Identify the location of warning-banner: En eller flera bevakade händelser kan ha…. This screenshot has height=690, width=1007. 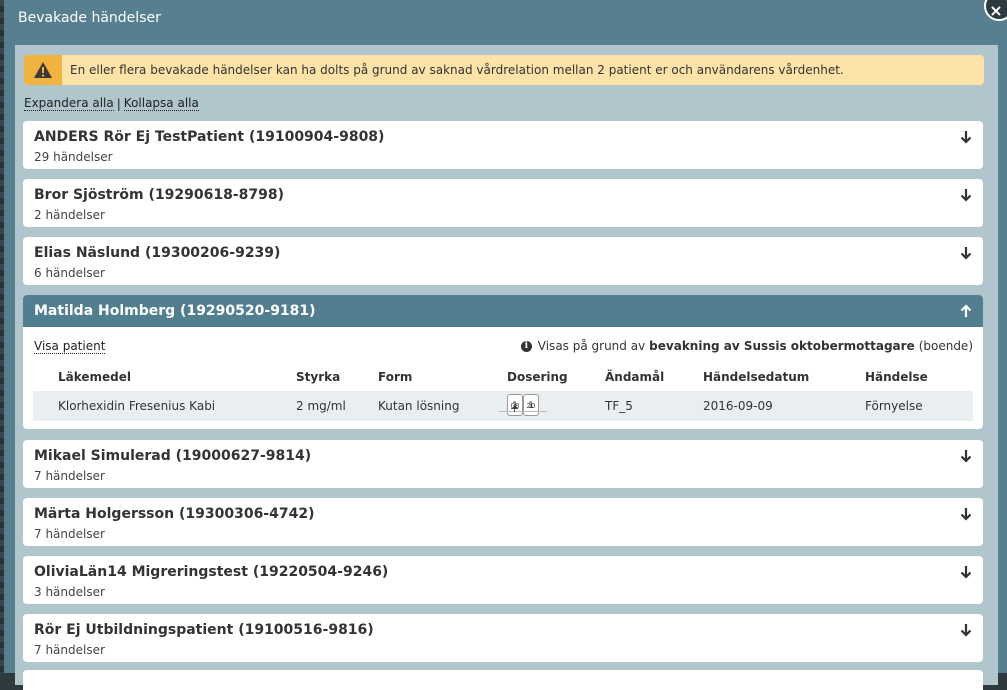
(504, 70).